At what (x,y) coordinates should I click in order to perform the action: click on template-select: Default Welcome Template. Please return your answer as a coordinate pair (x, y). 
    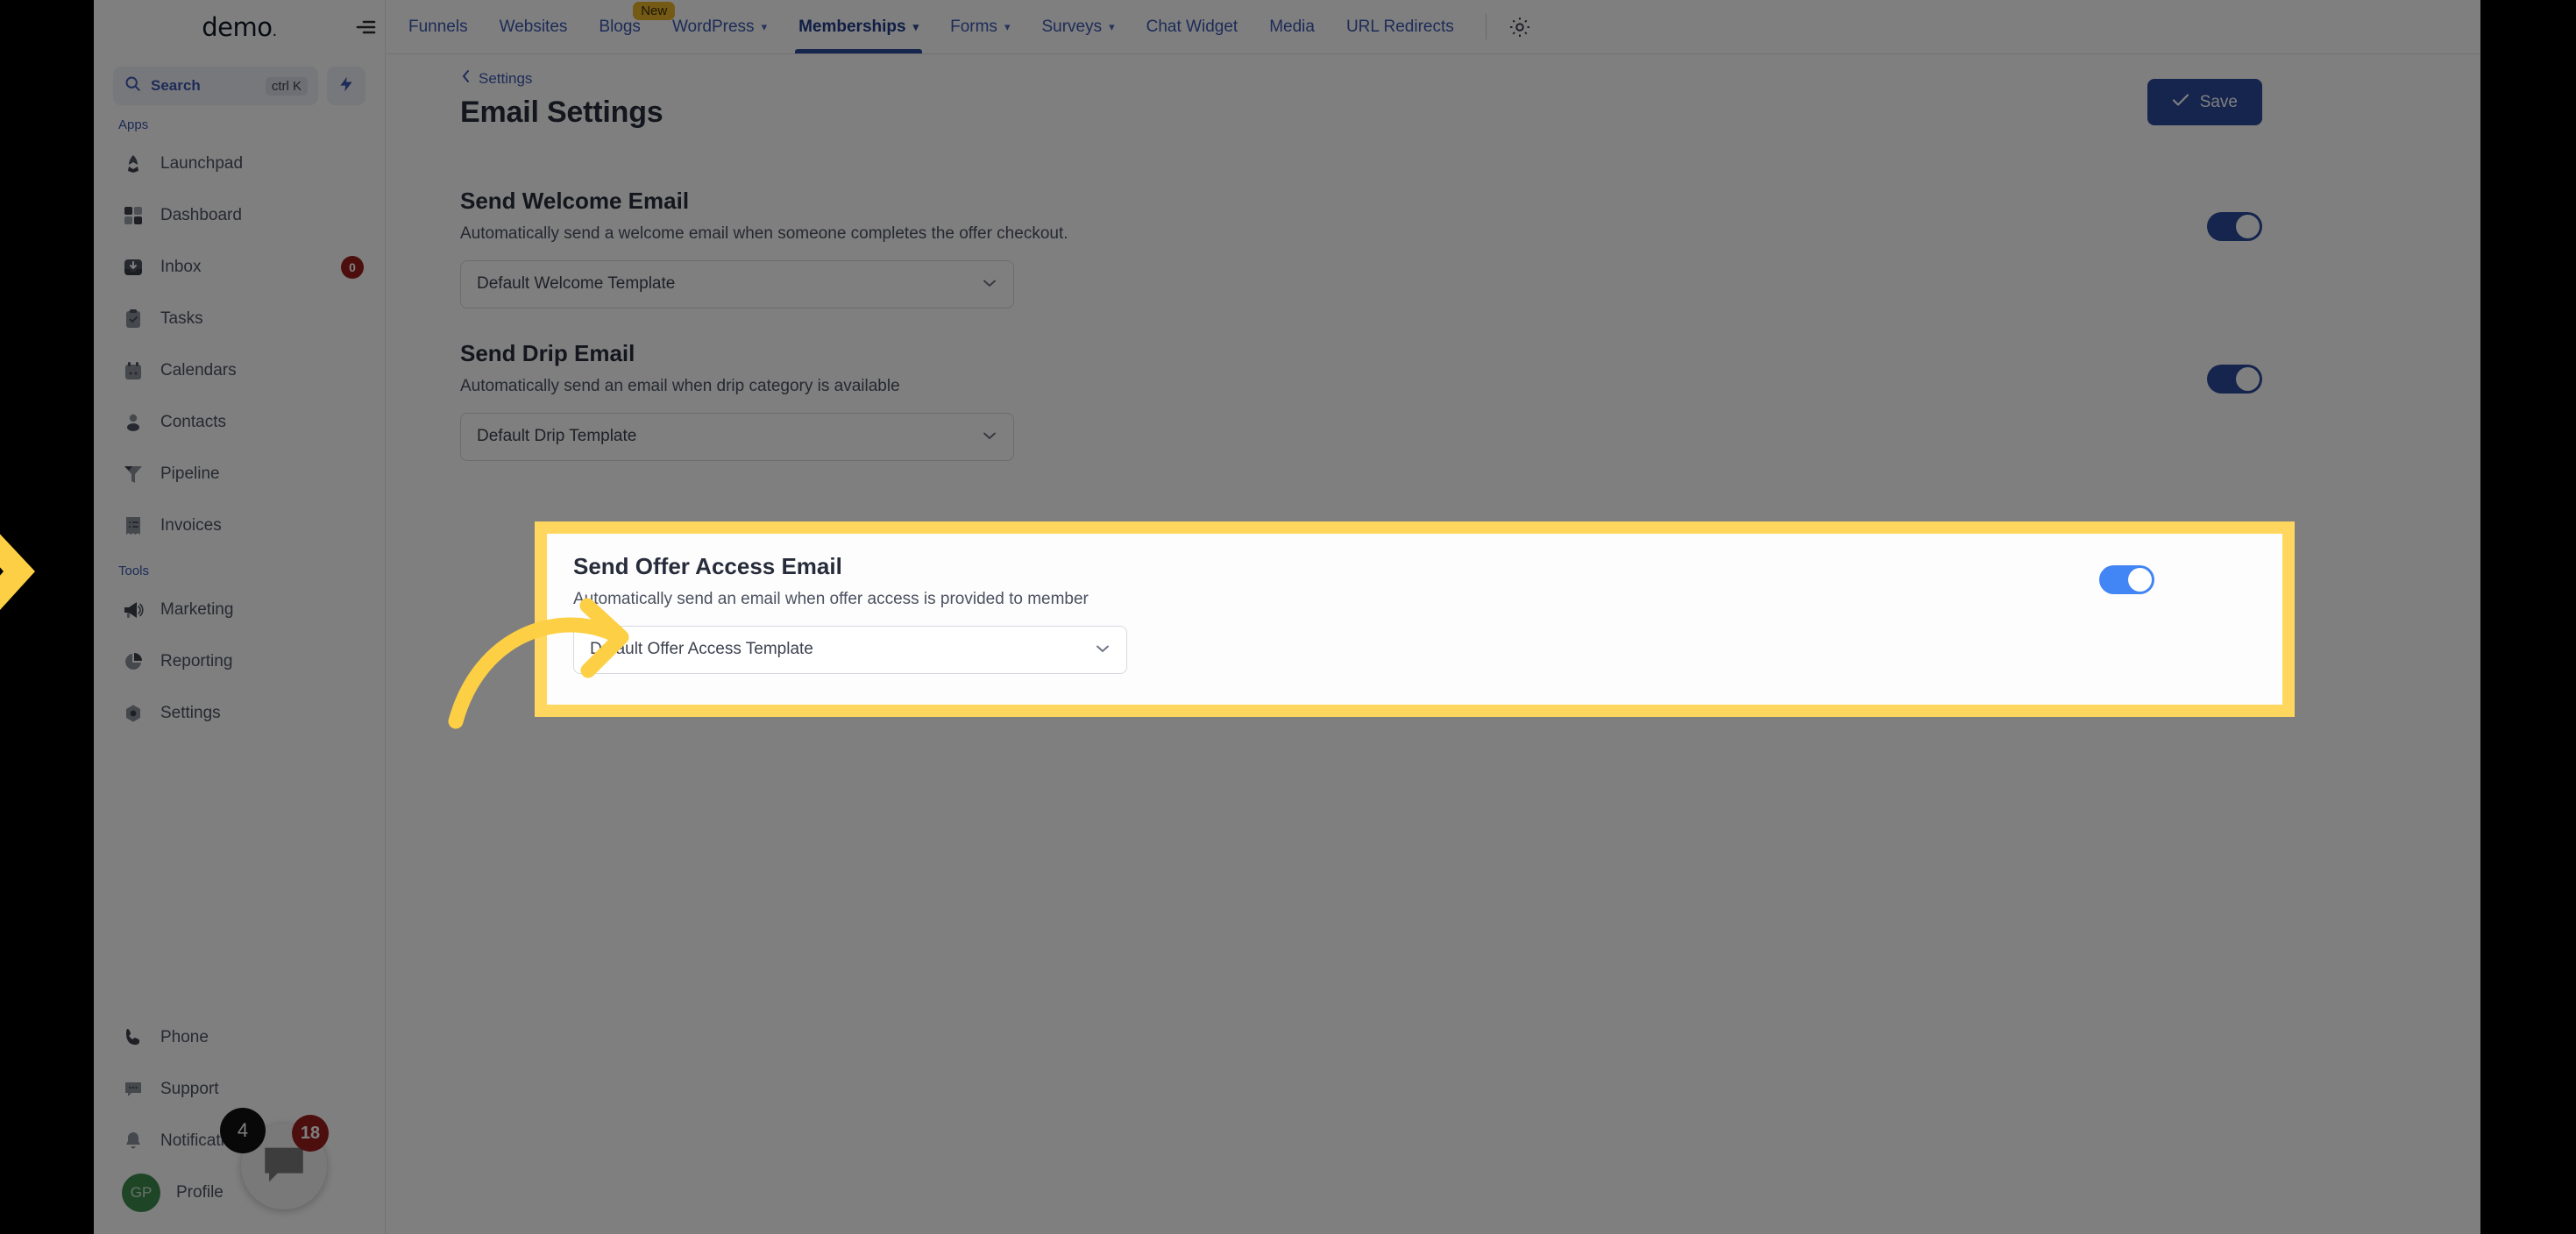
    Looking at the image, I should click on (737, 284).